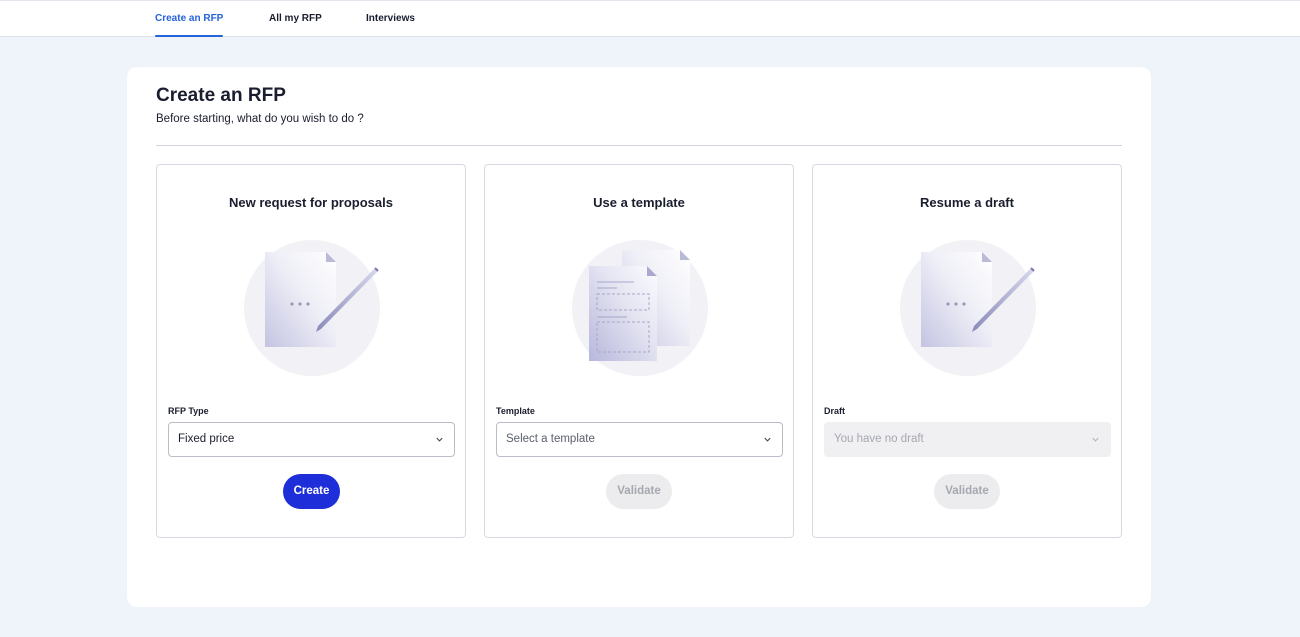  I want to click on option-title: Use a template, so click(639, 202).